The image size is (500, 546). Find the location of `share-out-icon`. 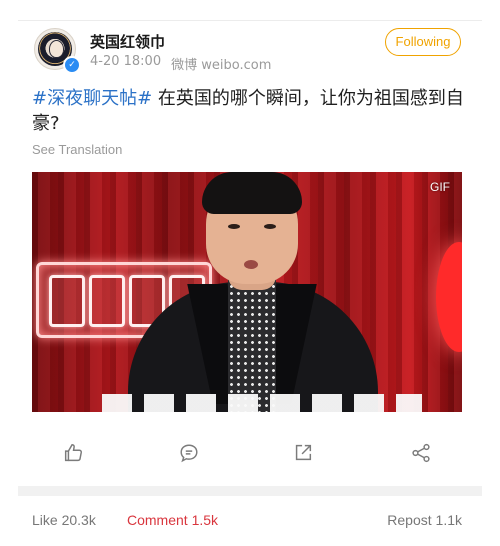

share-out-icon is located at coordinates (303, 452).